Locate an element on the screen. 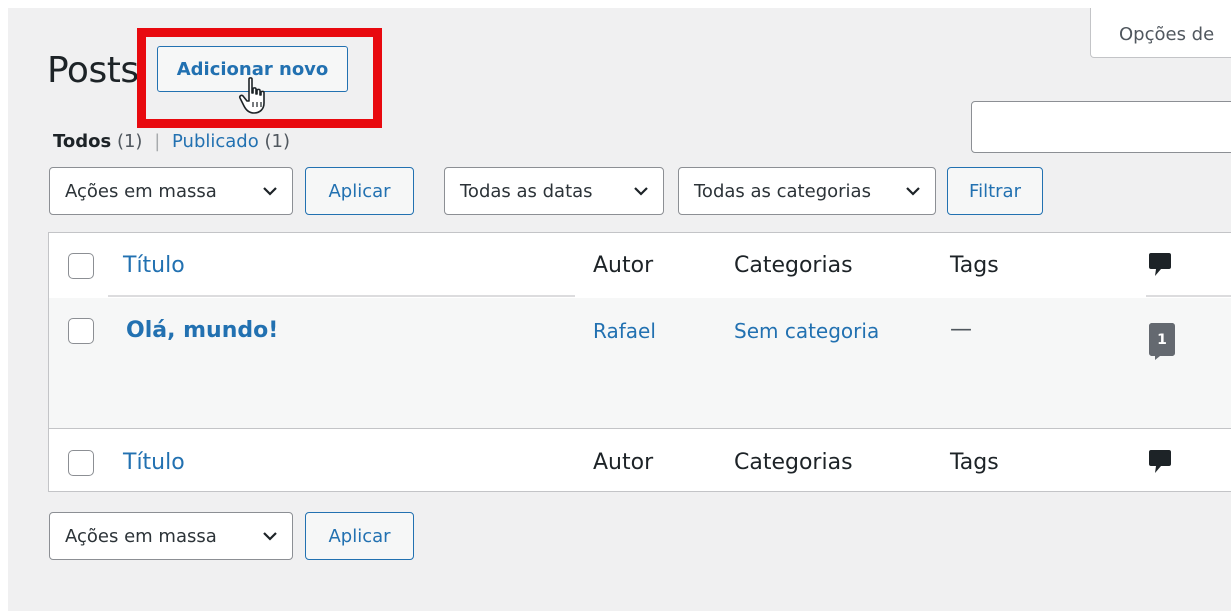 The image size is (1231, 611). filter-published-count: (1) is located at coordinates (277, 141).